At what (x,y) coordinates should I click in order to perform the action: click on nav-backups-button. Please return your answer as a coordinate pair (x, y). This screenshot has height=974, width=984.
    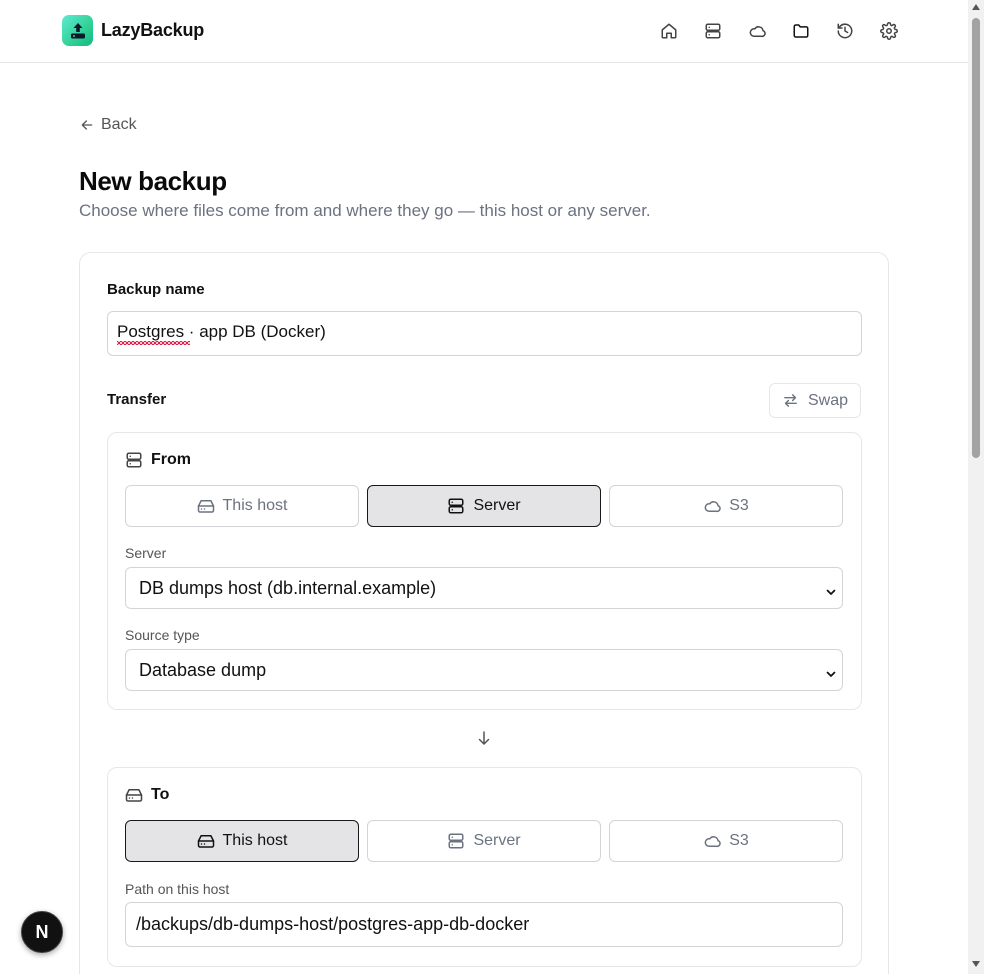
    Looking at the image, I should click on (801, 31).